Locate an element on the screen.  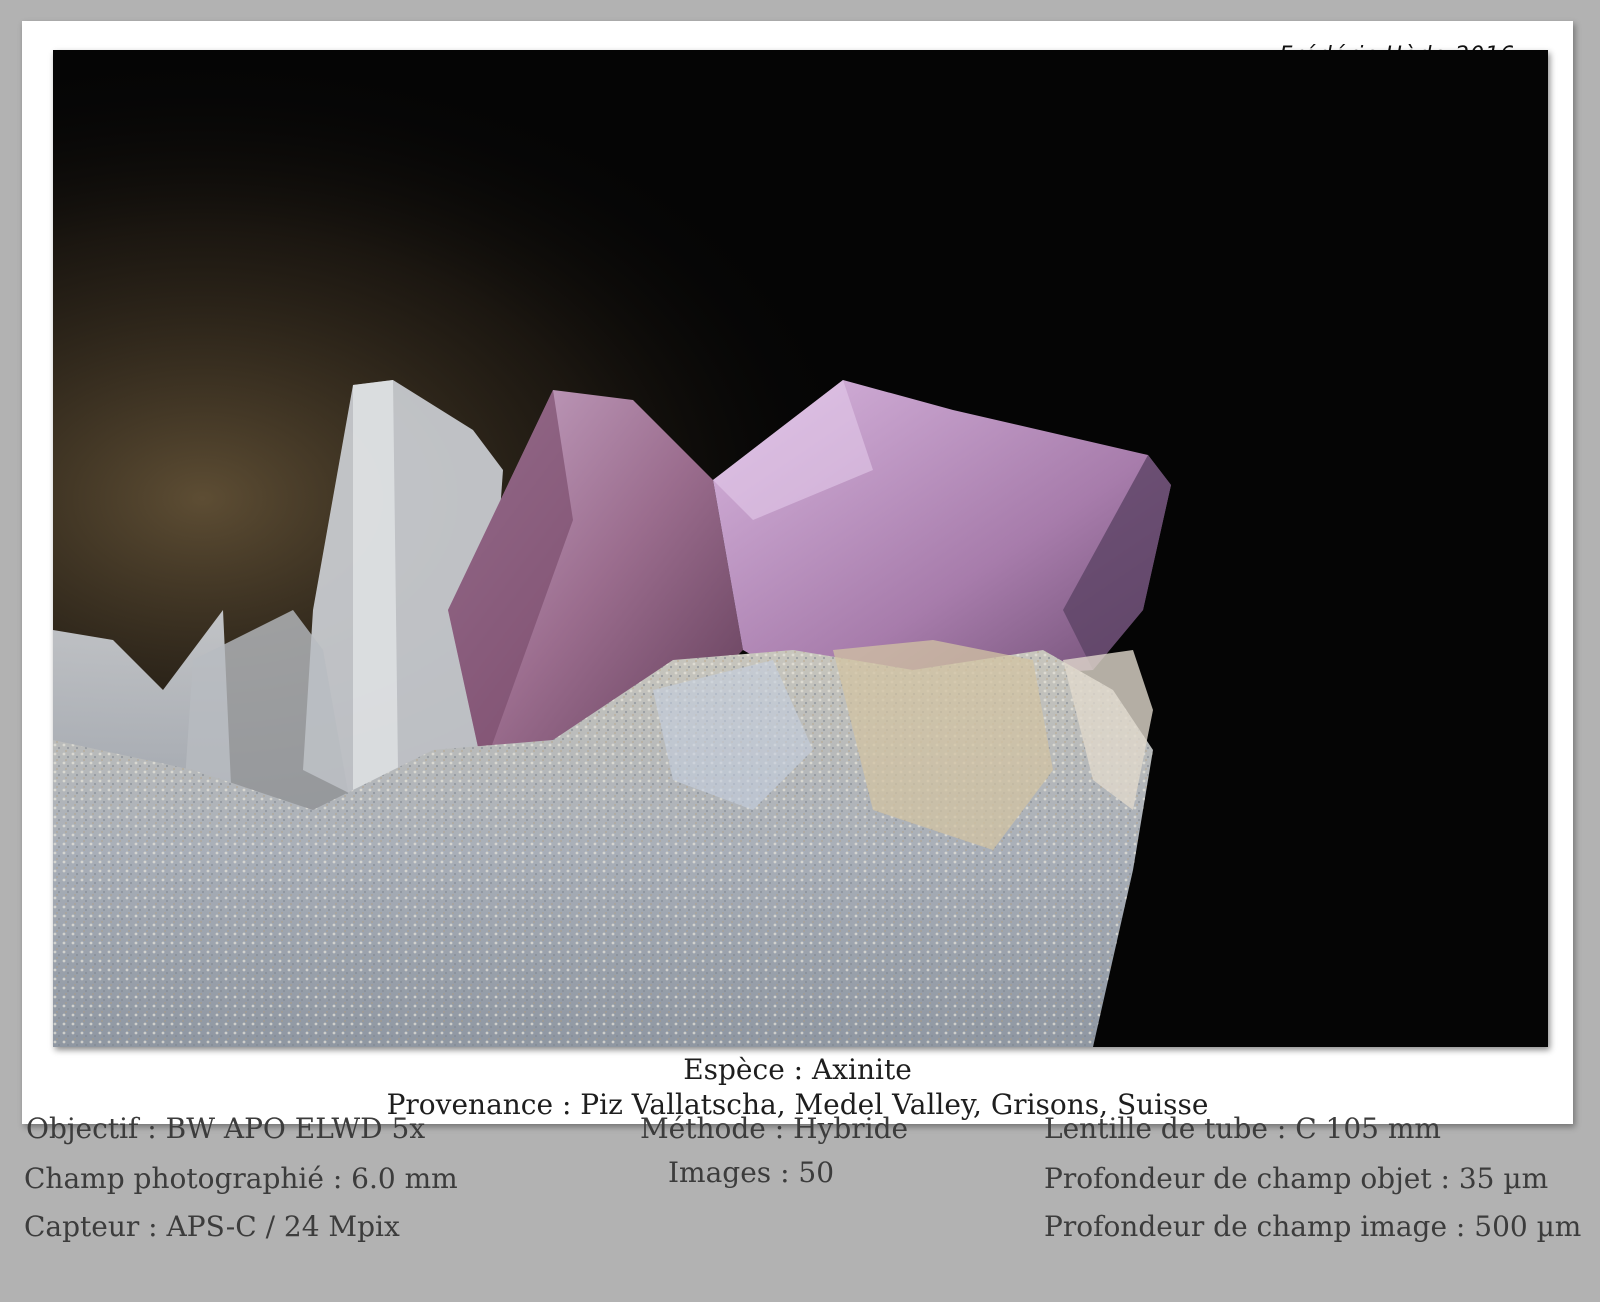
species-caption: Espèce : Axinite is located at coordinates (797, 1069).